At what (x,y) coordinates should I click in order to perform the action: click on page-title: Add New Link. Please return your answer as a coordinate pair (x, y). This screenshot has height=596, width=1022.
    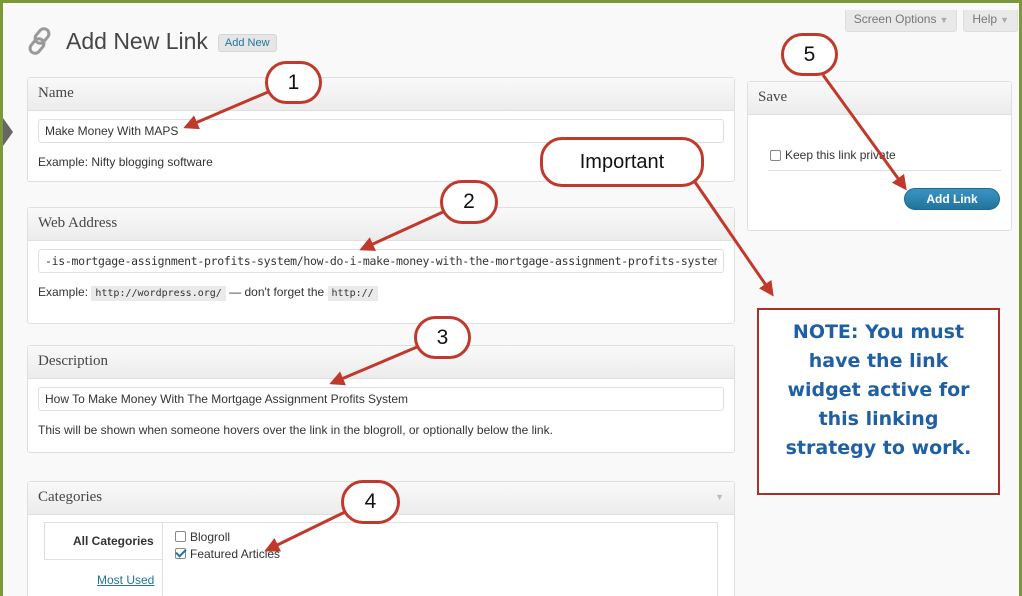
    Looking at the image, I should click on (137, 40).